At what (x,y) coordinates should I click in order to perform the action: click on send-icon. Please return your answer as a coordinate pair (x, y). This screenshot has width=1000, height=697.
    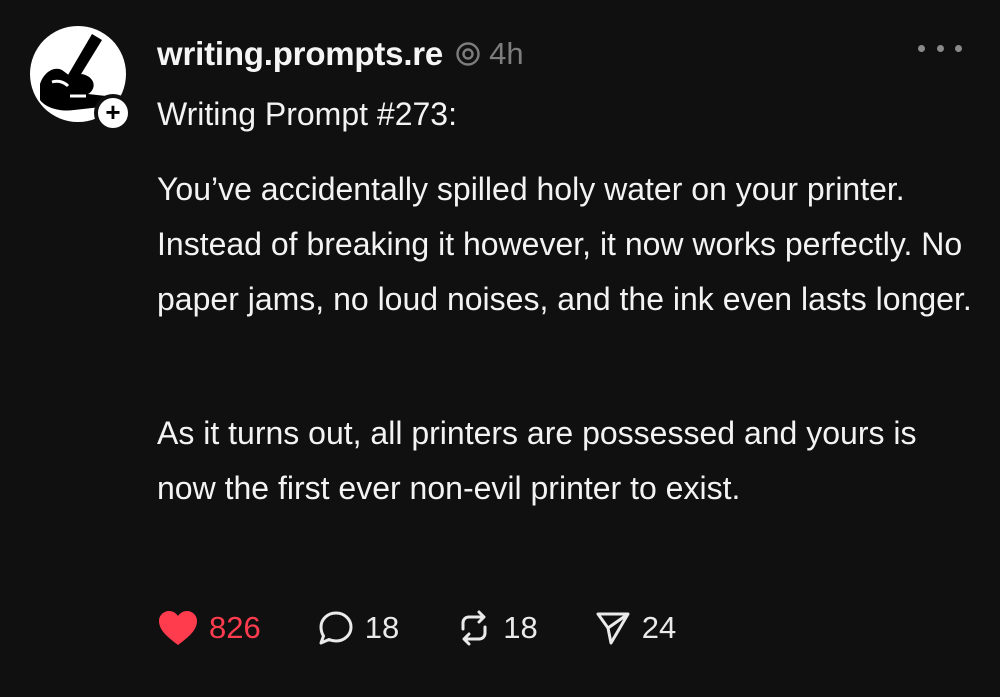
    Looking at the image, I should click on (613, 628).